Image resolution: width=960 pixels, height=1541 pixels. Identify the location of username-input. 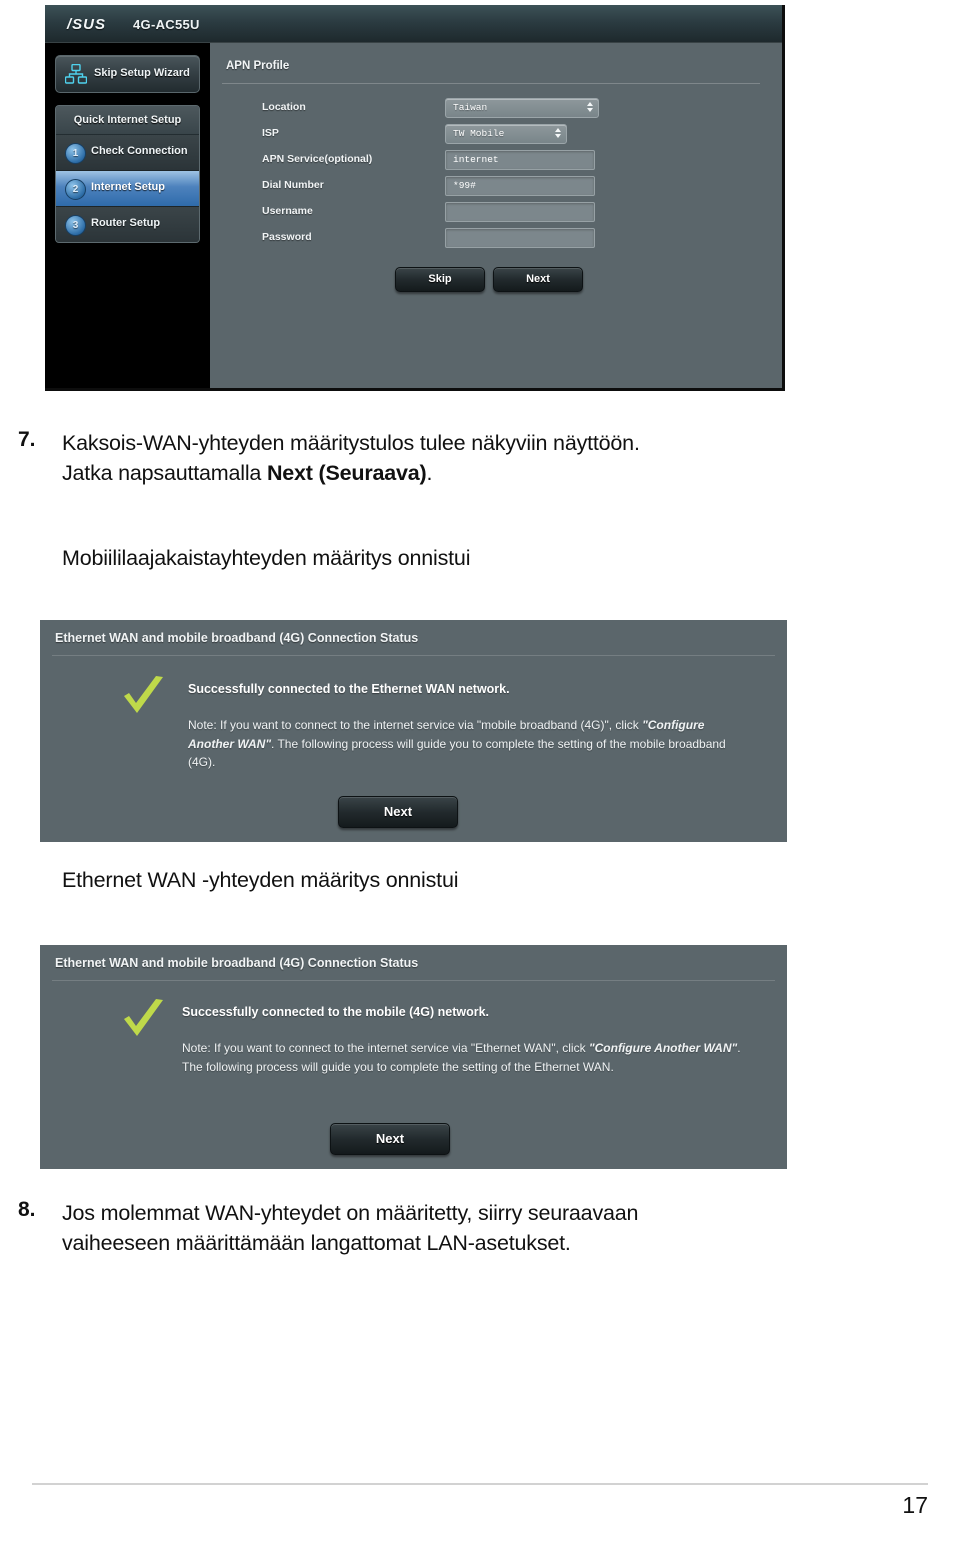
(520, 212).